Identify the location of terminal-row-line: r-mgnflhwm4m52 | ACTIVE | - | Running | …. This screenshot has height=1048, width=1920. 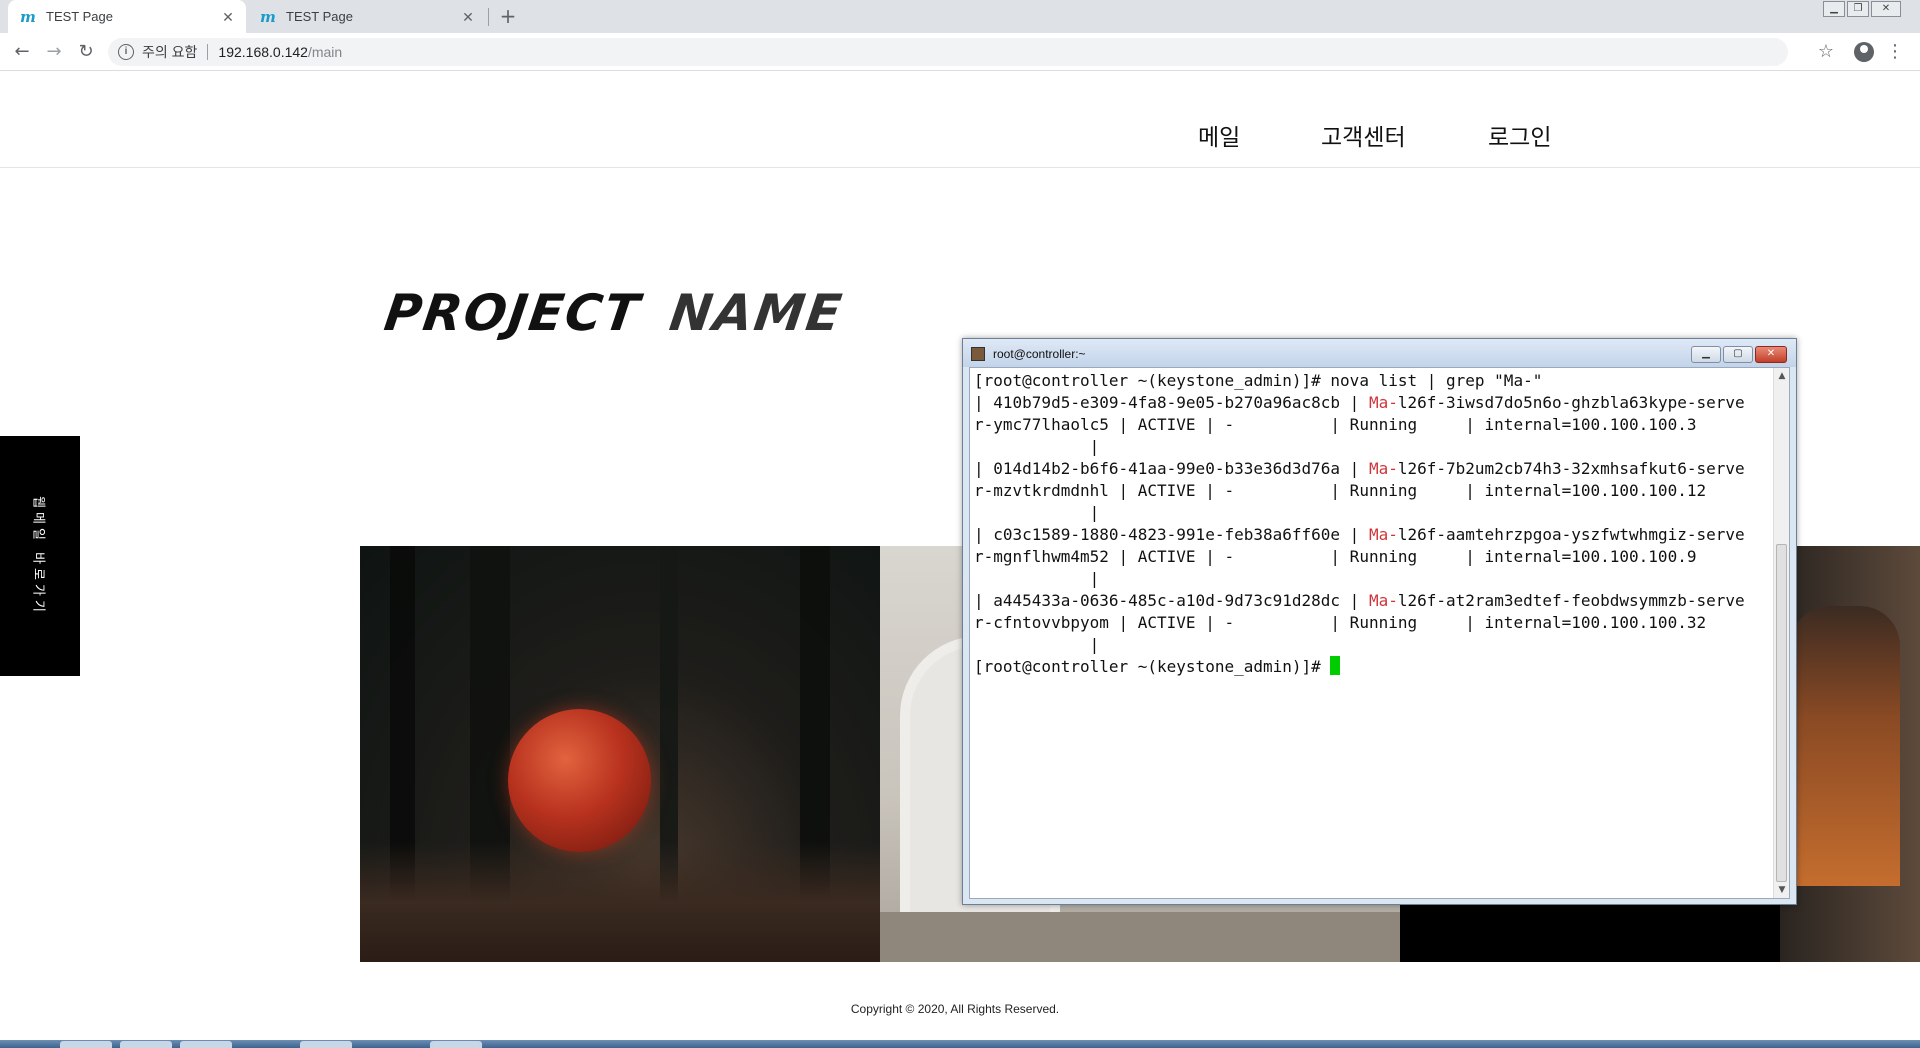
(1335, 556).